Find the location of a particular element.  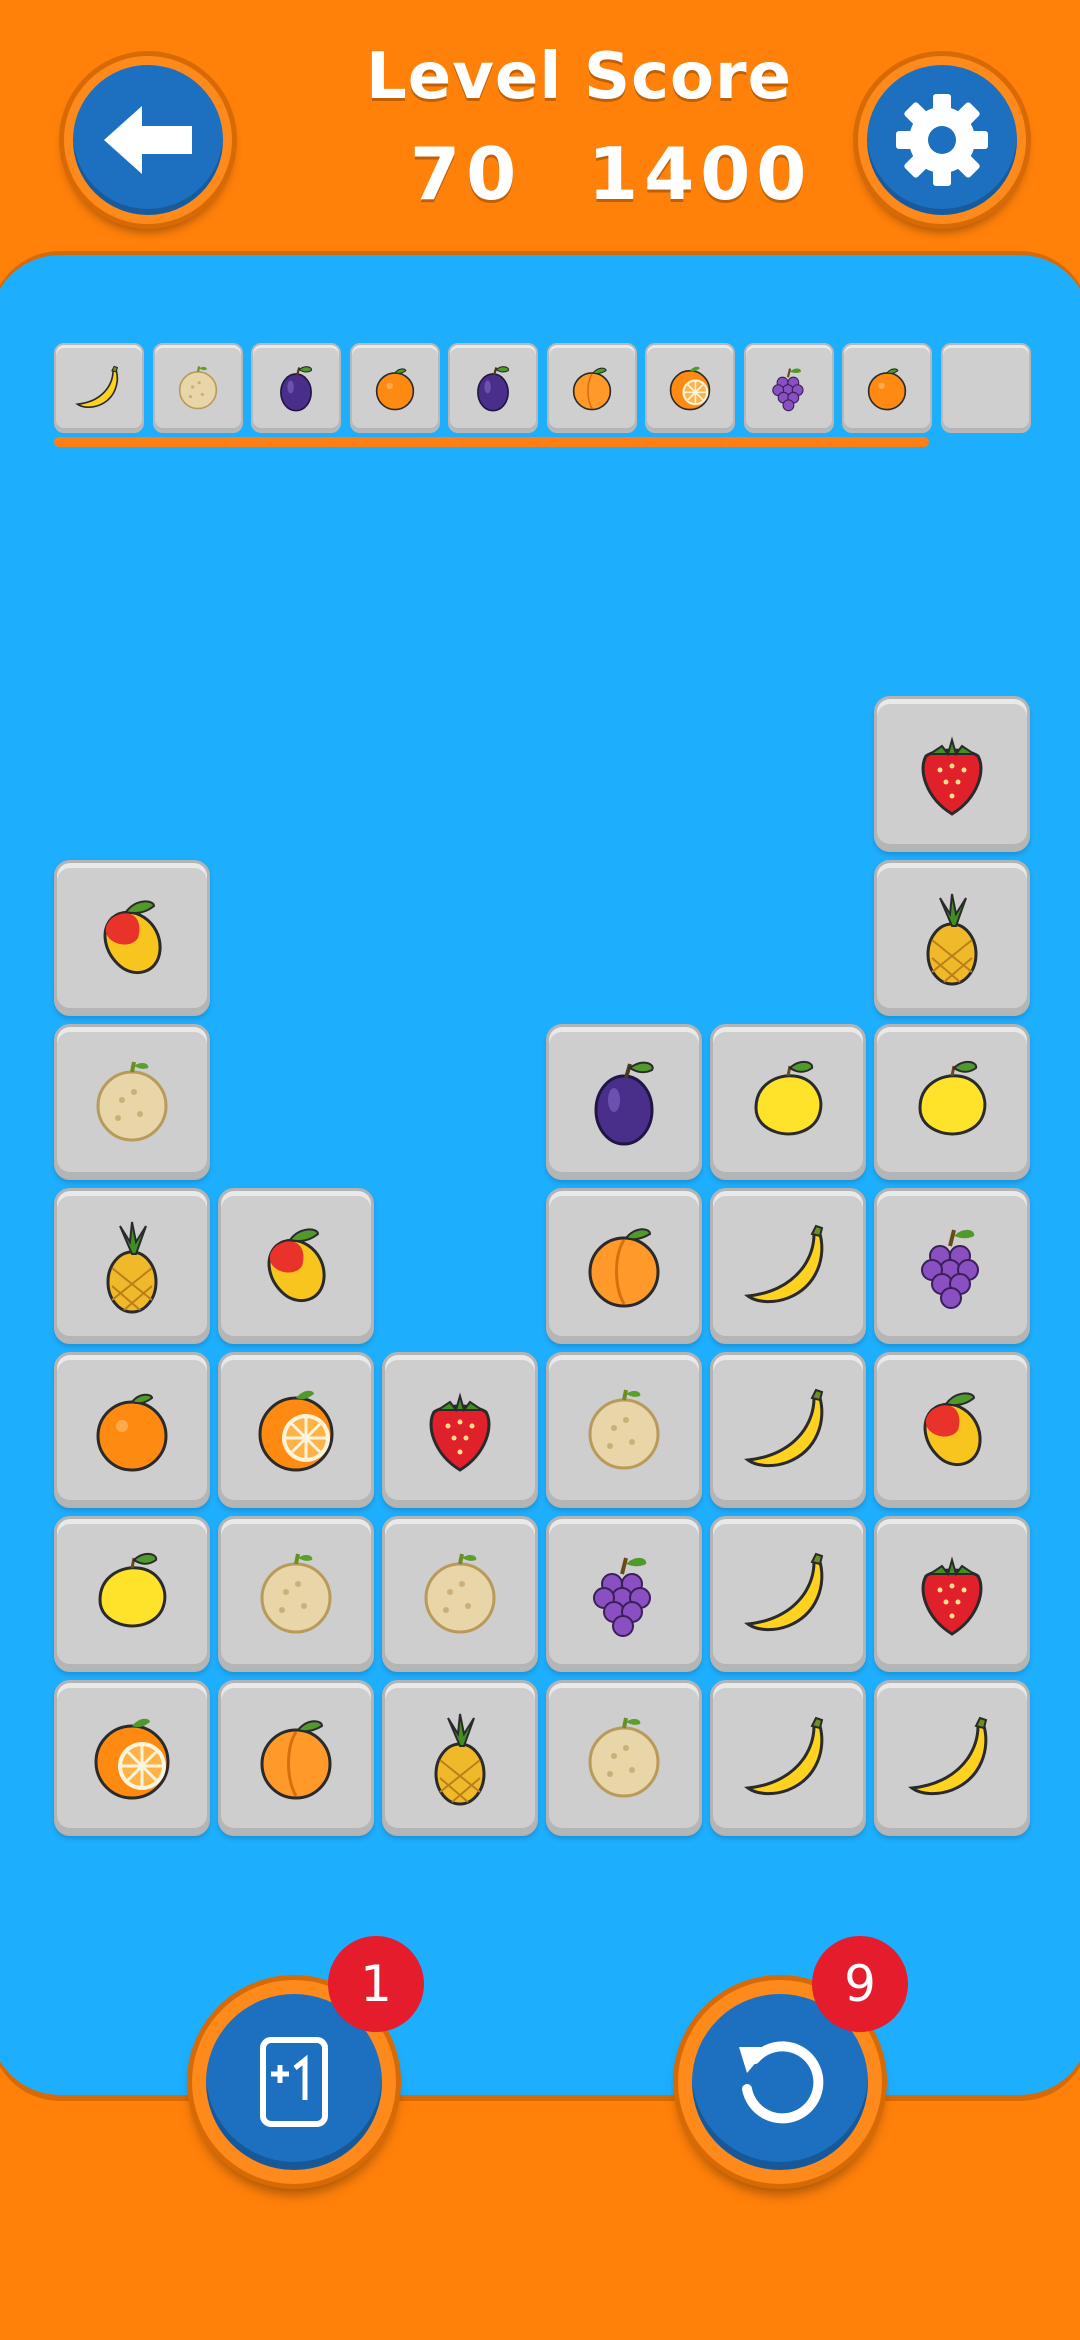

tray-slot-empty is located at coordinates (985, 388).